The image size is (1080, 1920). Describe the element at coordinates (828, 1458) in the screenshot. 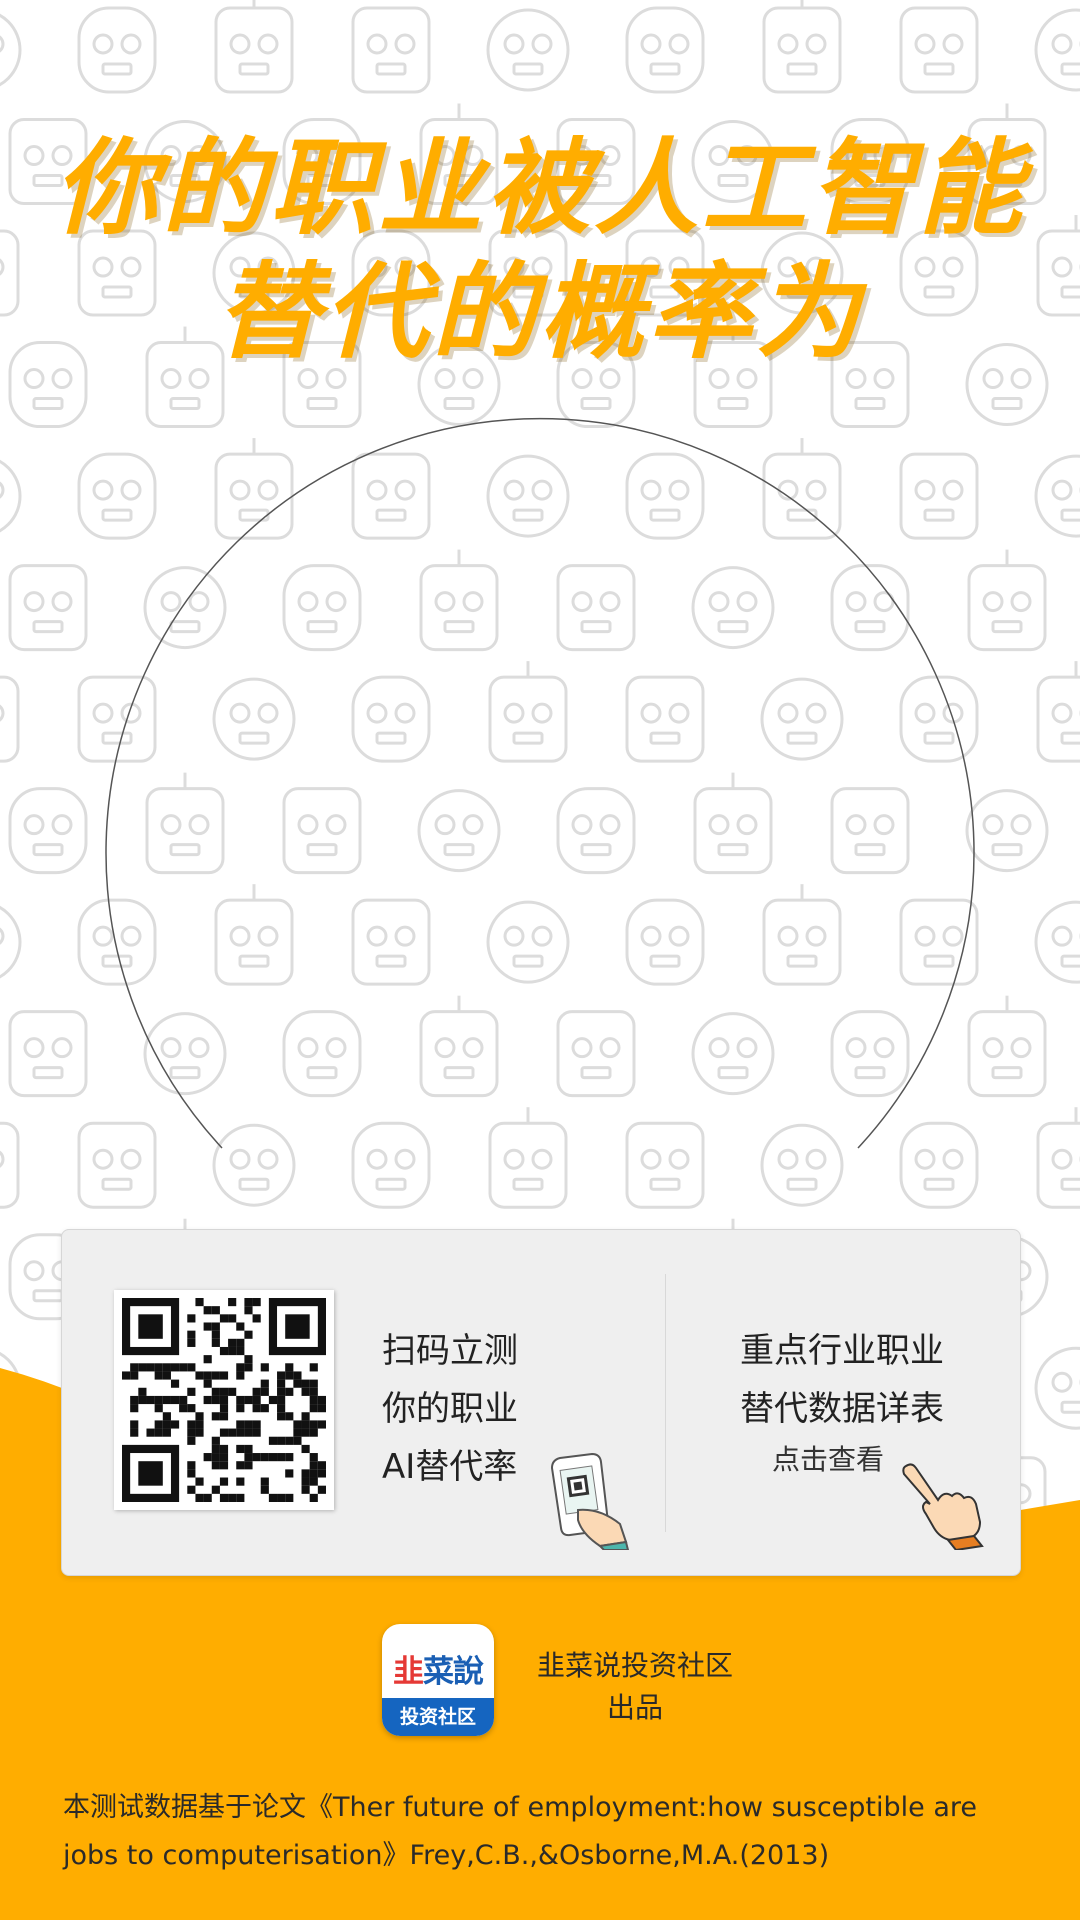

I see `click-to-view-link: 点击查看` at that location.